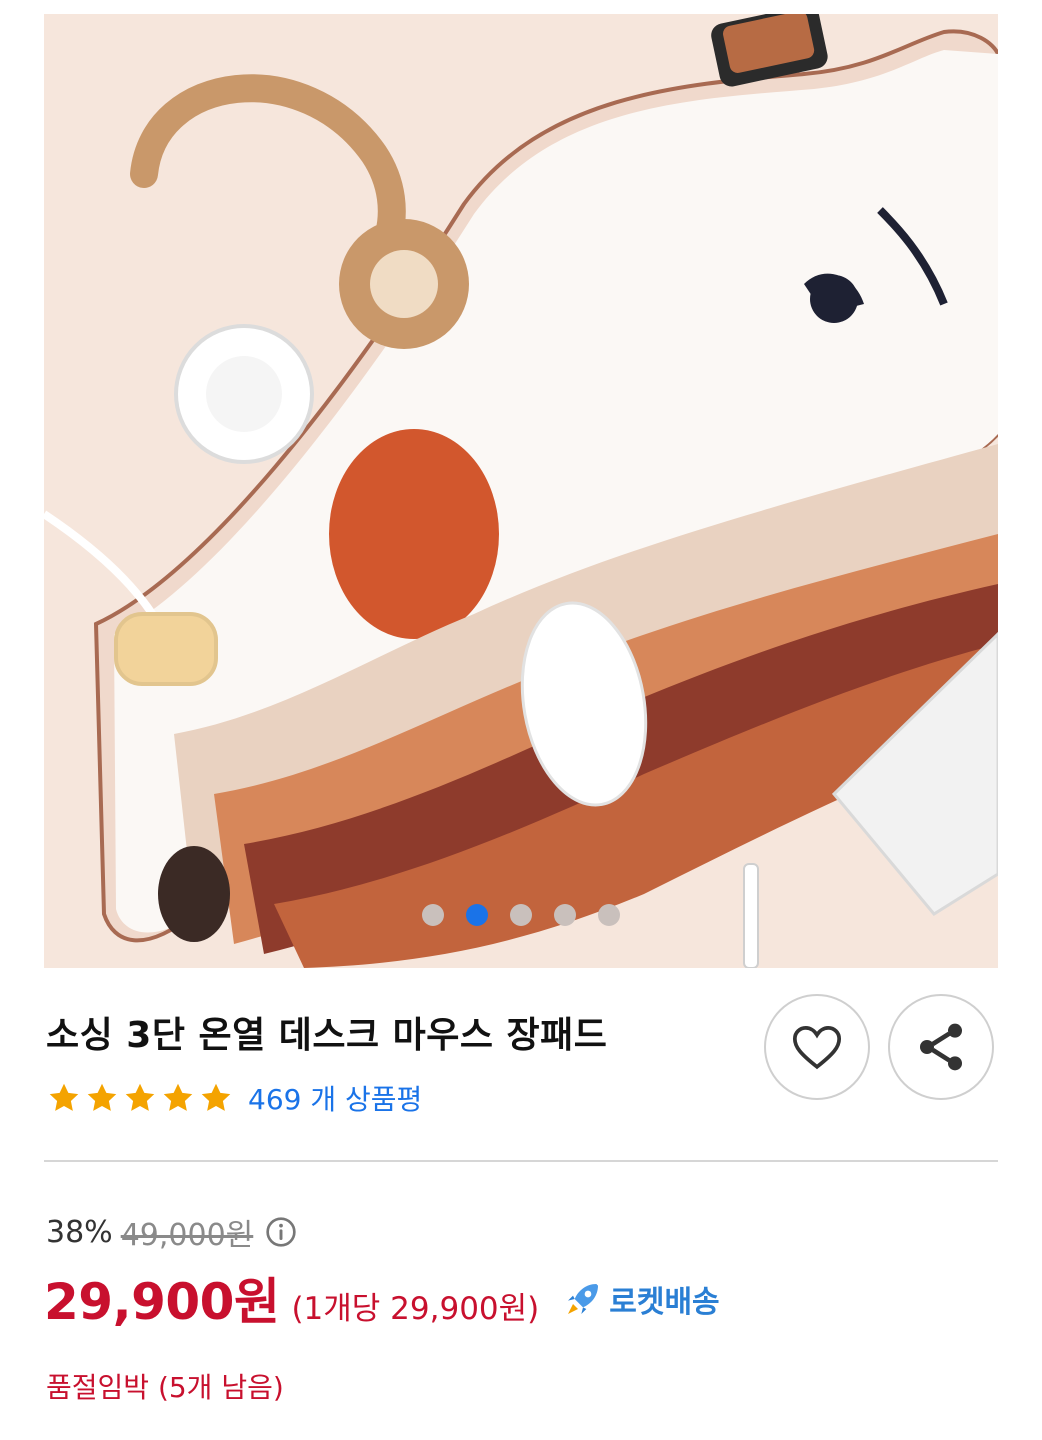 This screenshot has width=1042, height=1440. I want to click on share-button, so click(941, 1047).